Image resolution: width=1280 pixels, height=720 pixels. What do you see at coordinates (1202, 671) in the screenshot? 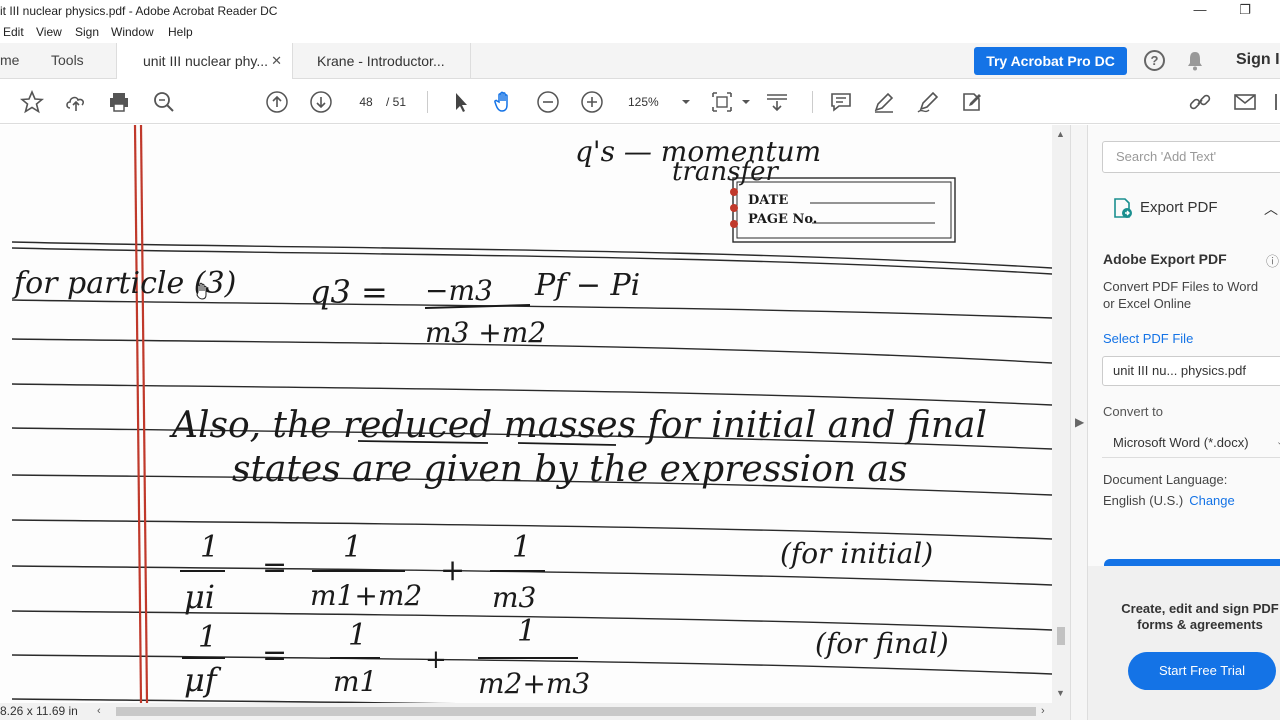
I see `start-free-trial-button: Start Free Trial` at bounding box center [1202, 671].